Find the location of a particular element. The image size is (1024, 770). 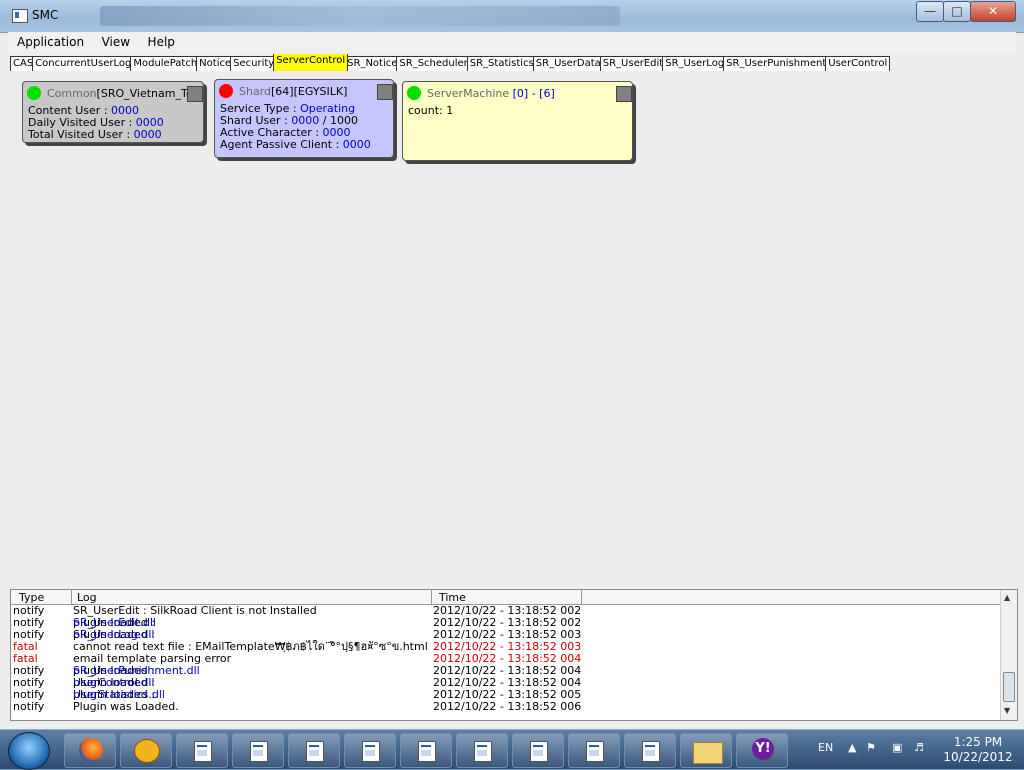

tab-servercontrol: ServerControl is located at coordinates (311, 62).